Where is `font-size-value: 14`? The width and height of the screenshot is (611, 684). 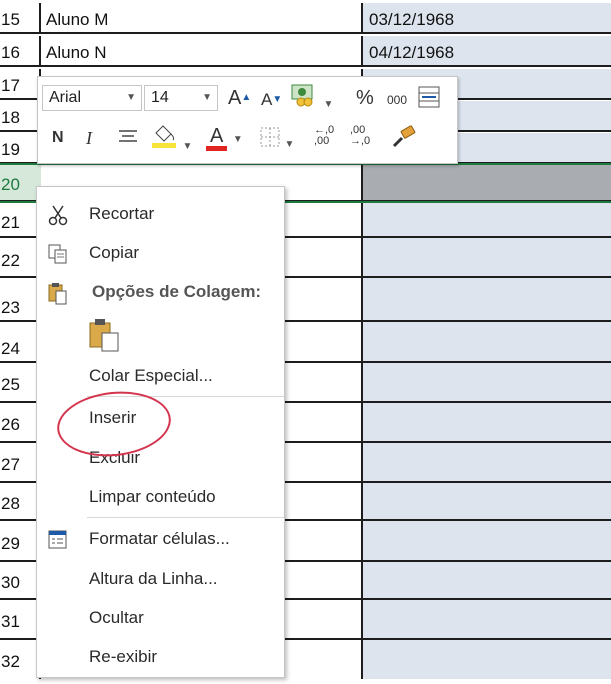 font-size-value: 14 is located at coordinates (160, 97).